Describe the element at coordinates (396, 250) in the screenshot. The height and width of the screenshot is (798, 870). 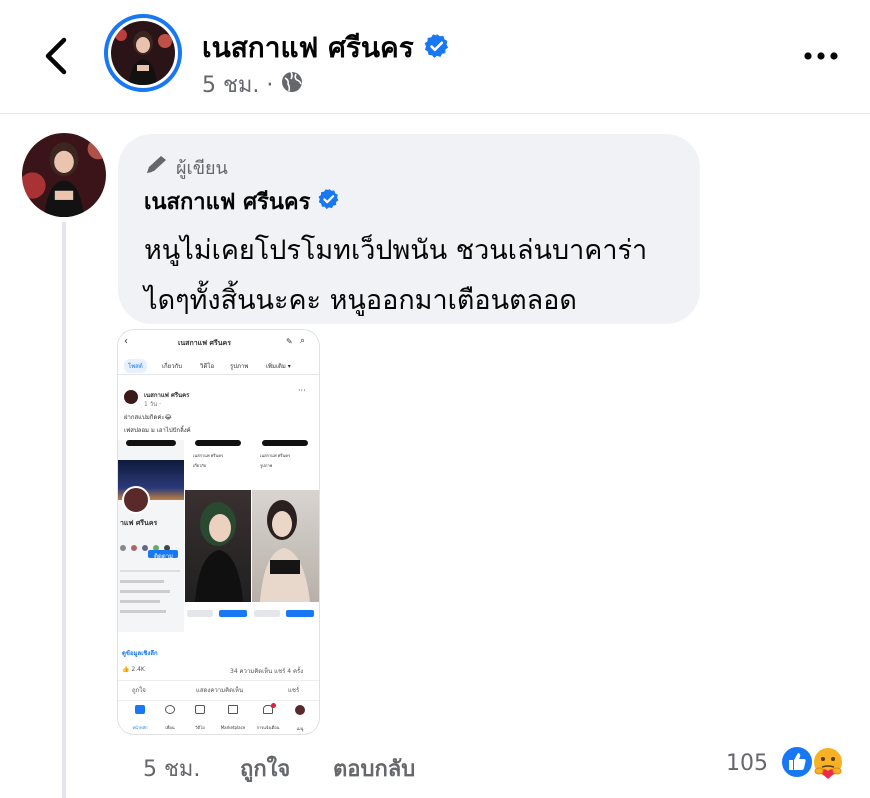
I see `comment-text-line1: หนูไม่เคยโปรโมทเว็ปพนัน ชวนเล่นบาคาร่า` at that location.